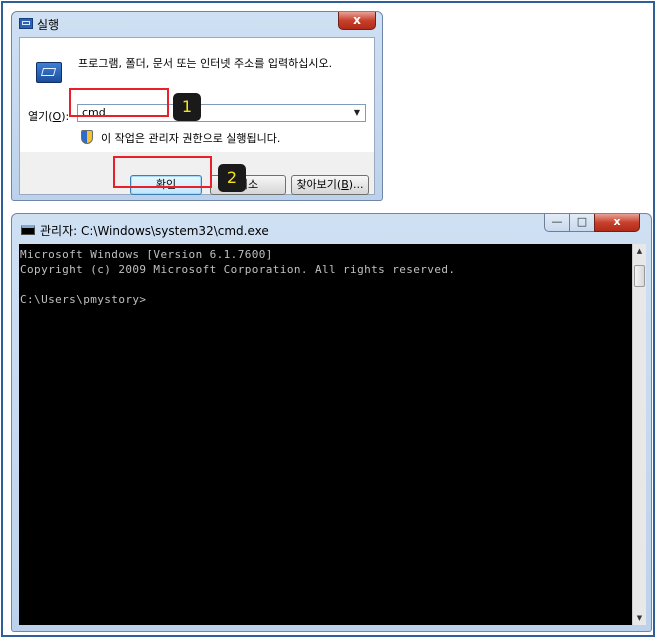  I want to click on run-title-icon, so click(26, 23).